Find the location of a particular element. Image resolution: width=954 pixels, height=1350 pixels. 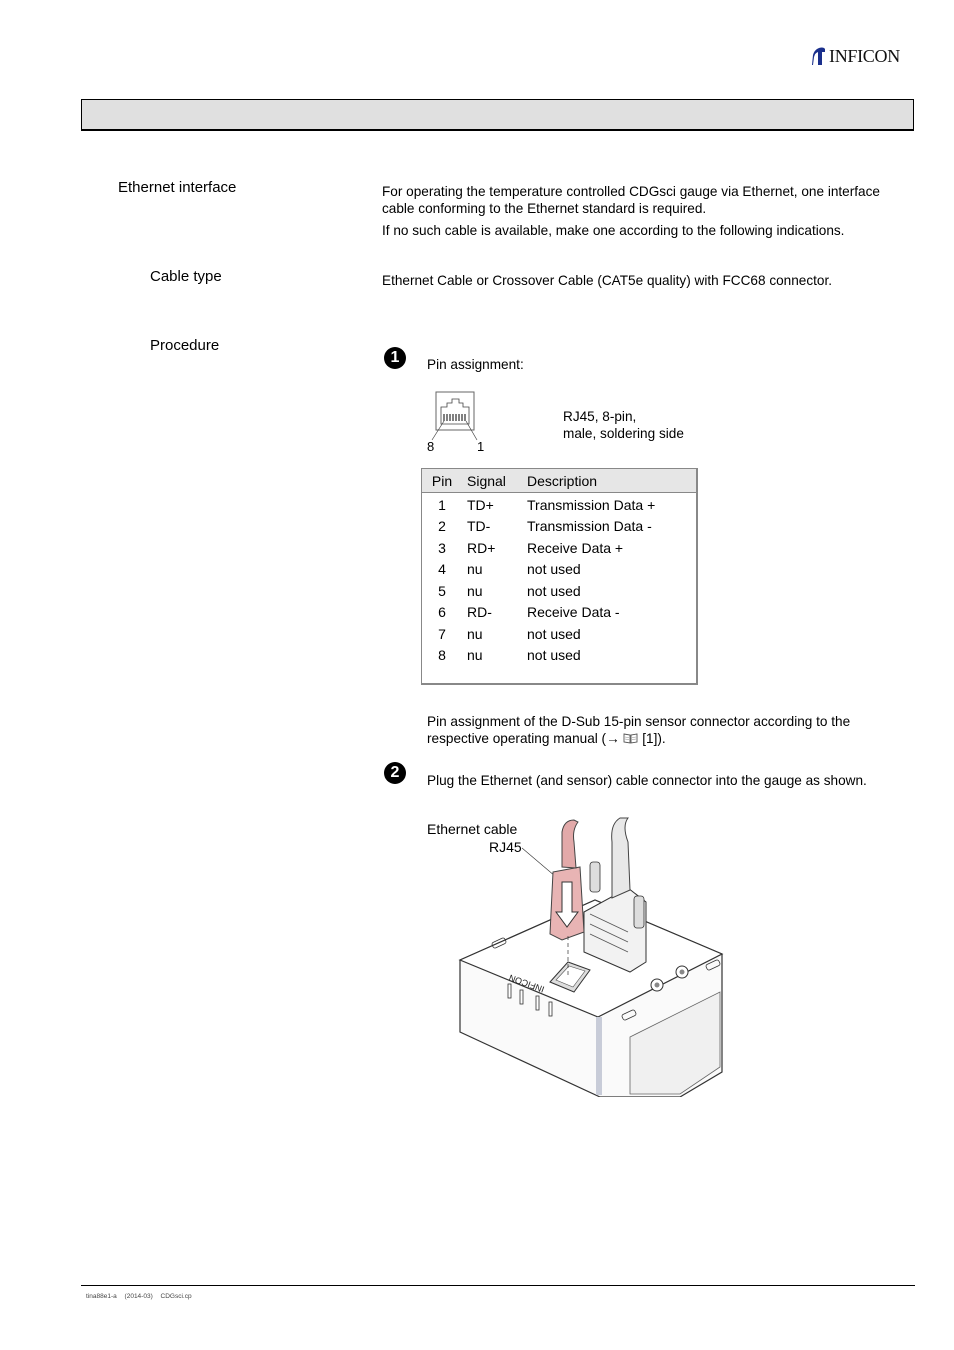

column-header-signal: Signal is located at coordinates (486, 480).